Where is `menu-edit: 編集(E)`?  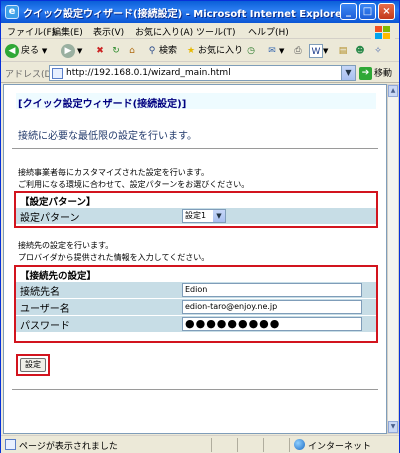 menu-edit: 編集(E) is located at coordinates (67, 31).